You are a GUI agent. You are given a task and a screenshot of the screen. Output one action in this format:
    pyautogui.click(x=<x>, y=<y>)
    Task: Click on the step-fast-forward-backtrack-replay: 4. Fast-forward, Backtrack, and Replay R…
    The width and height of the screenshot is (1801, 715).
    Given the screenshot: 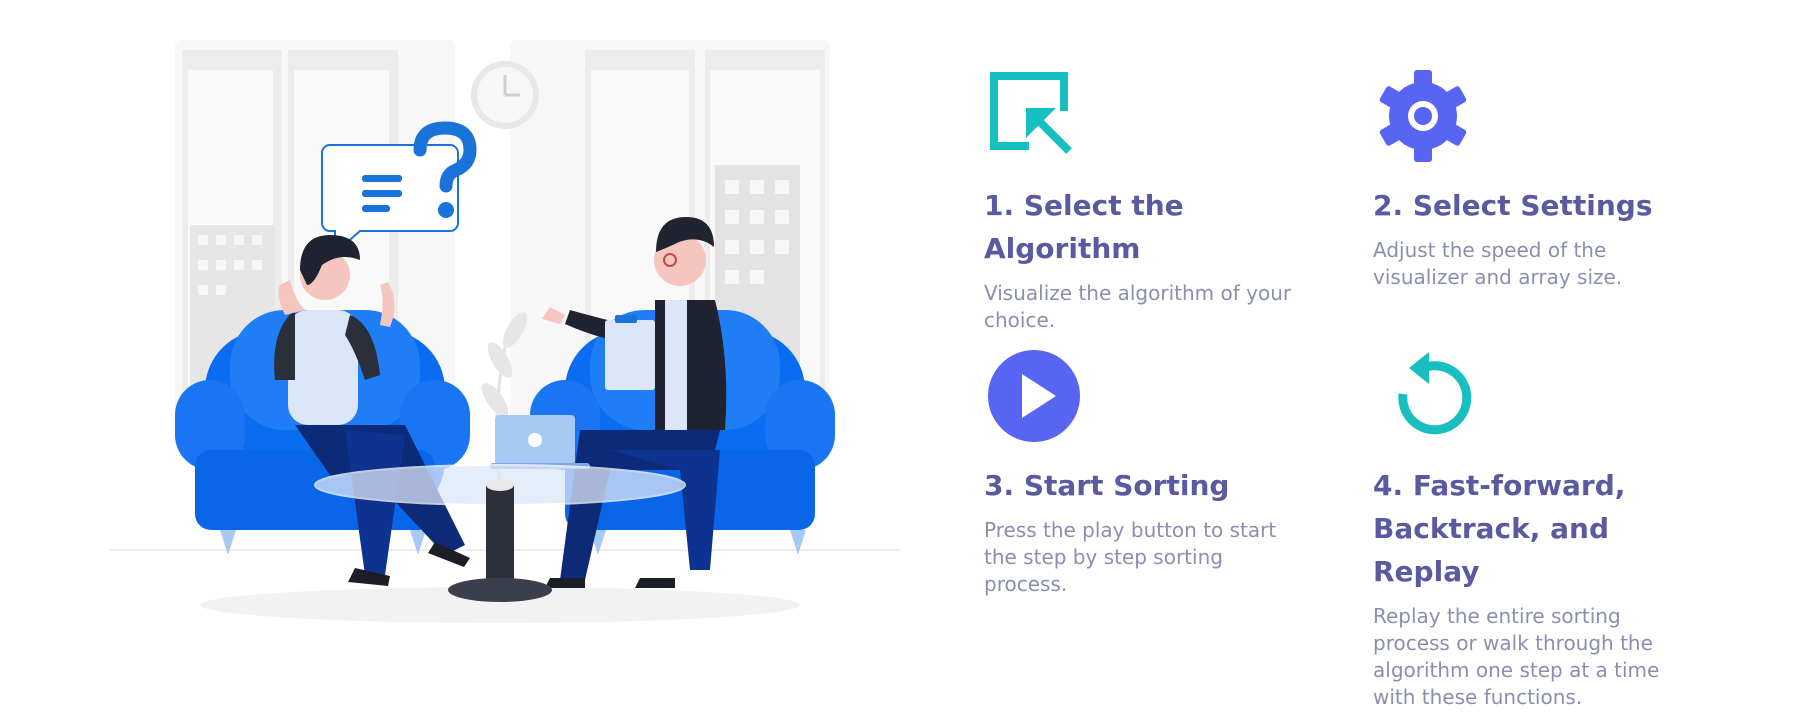 What is the action you would take?
    pyautogui.click(x=1528, y=528)
    